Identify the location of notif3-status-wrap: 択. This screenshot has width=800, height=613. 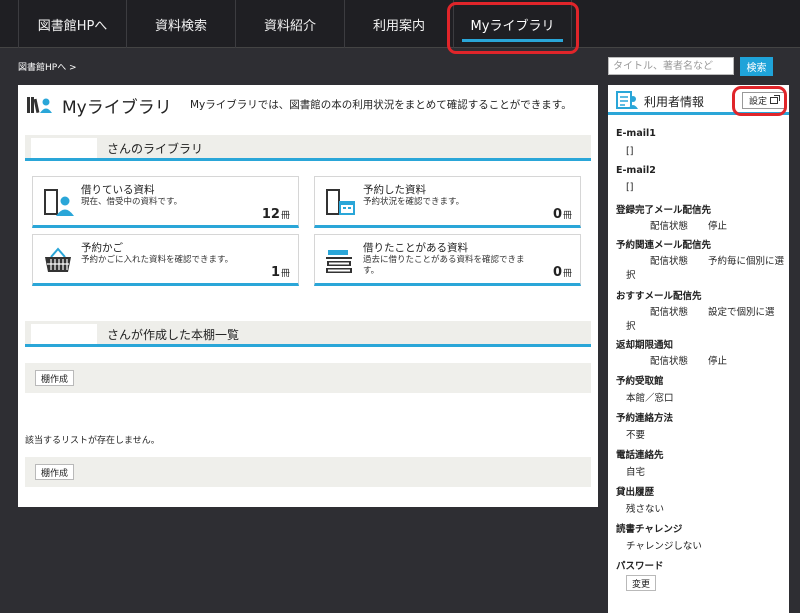
(631, 326).